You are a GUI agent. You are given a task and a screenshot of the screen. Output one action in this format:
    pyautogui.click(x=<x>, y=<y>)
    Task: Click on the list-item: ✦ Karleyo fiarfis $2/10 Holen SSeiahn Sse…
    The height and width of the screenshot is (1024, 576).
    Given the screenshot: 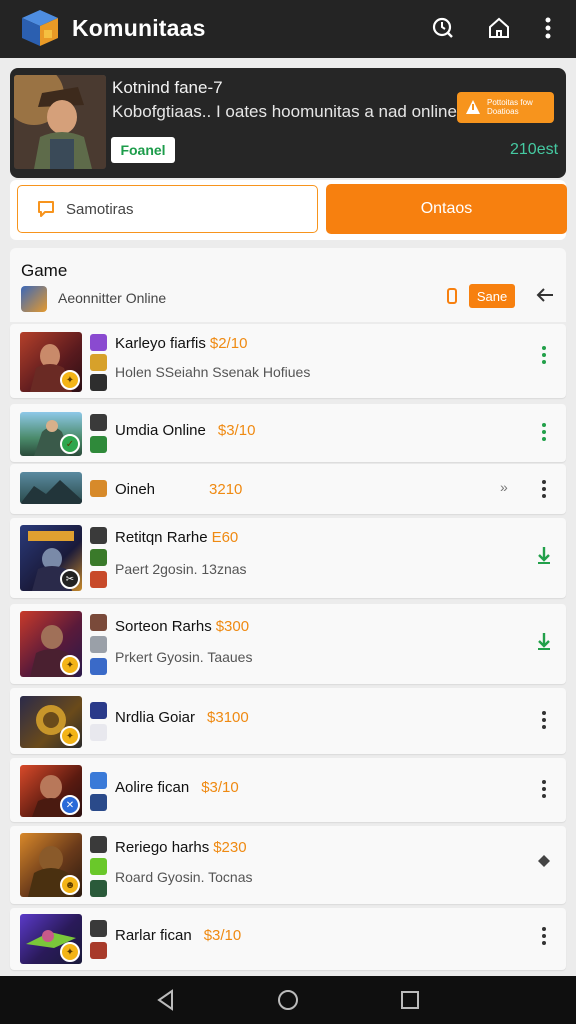 What is the action you would take?
    pyautogui.click(x=288, y=361)
    